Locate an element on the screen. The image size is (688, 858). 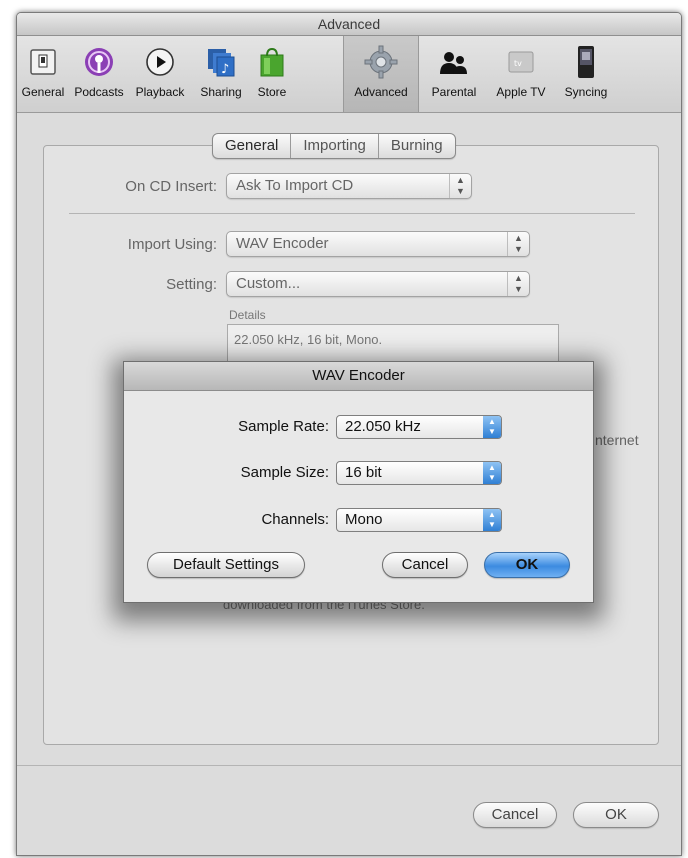
channels-popup: Mono ▲ ▼ is located at coordinates (419, 520).